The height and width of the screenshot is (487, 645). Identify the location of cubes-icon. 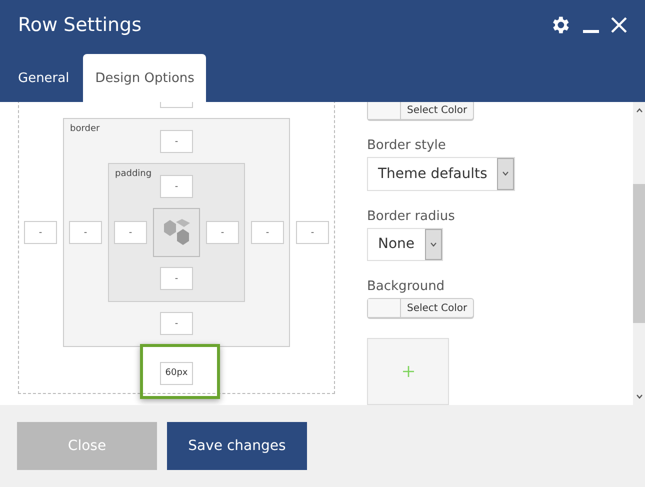
(176, 233).